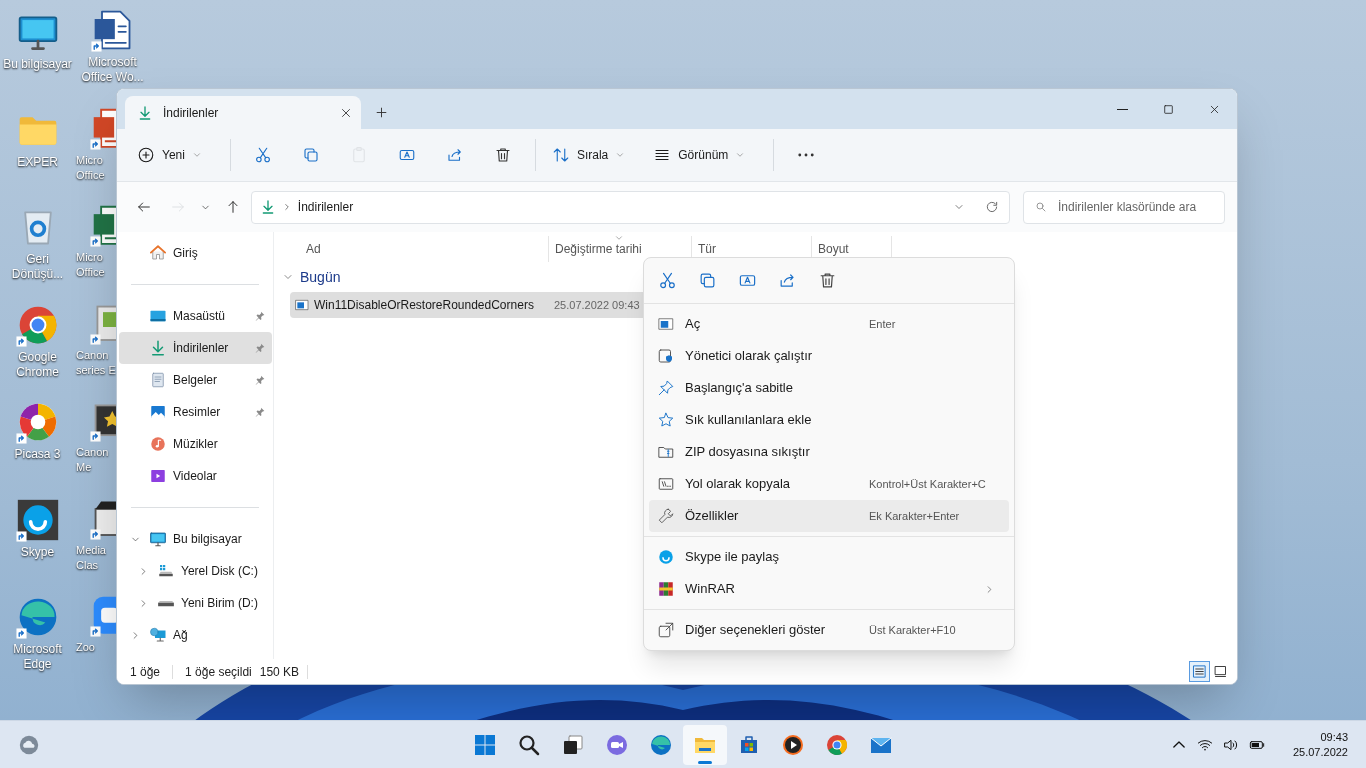 This screenshot has width=1366, height=768. Describe the element at coordinates (573, 744) in the screenshot. I see `task-view-icon` at that location.